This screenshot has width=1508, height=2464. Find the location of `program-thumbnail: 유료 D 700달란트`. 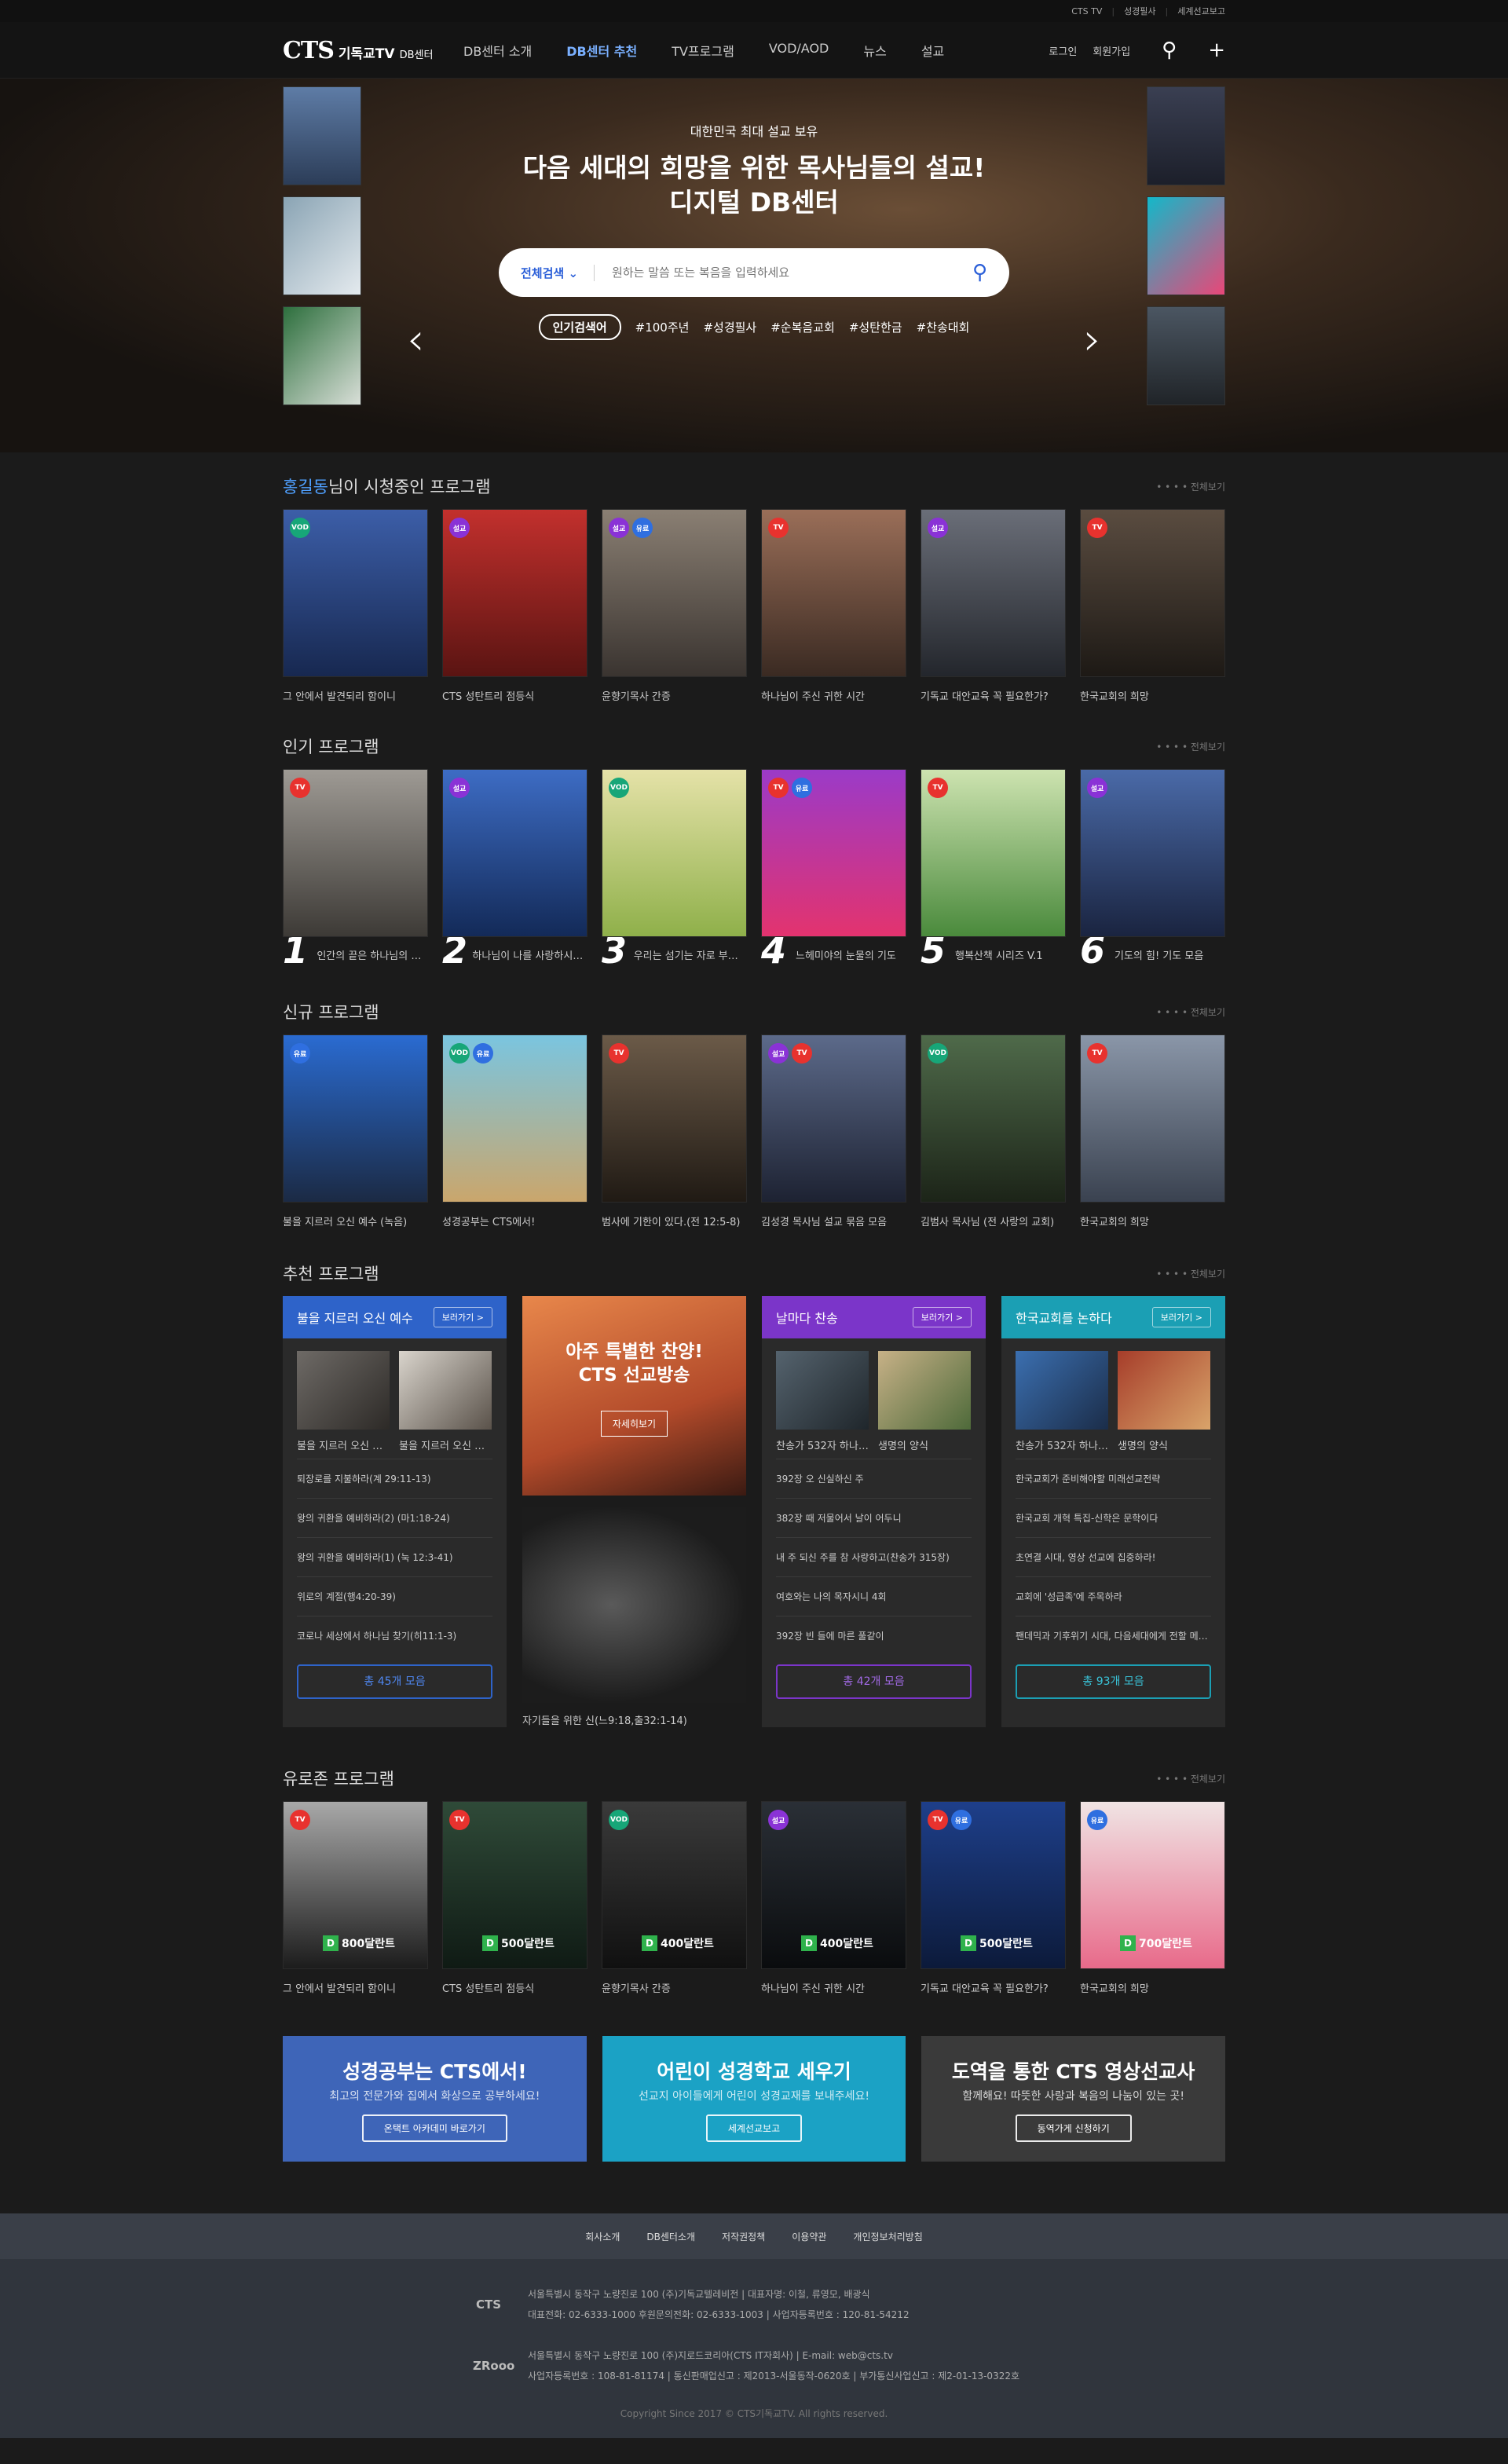

program-thumbnail: 유료 D 700달란트 is located at coordinates (1152, 1885).